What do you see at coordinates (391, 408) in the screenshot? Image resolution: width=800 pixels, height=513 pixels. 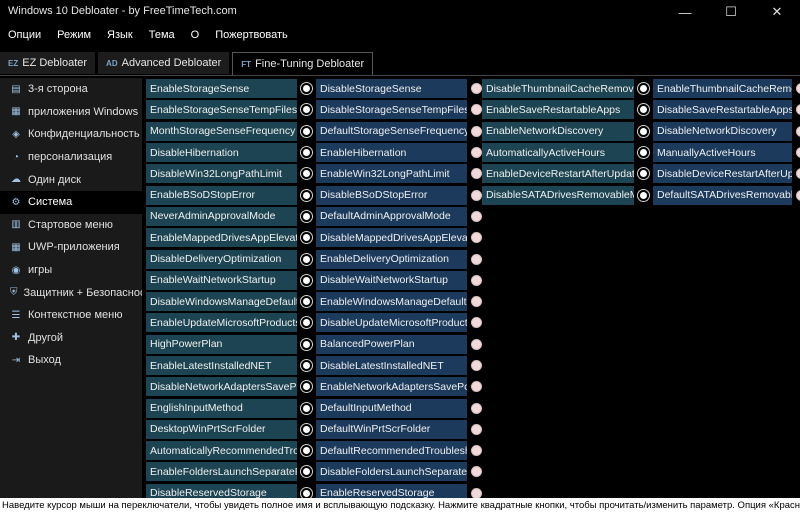 I see `option-button-b: DefaultInputMethod` at bounding box center [391, 408].